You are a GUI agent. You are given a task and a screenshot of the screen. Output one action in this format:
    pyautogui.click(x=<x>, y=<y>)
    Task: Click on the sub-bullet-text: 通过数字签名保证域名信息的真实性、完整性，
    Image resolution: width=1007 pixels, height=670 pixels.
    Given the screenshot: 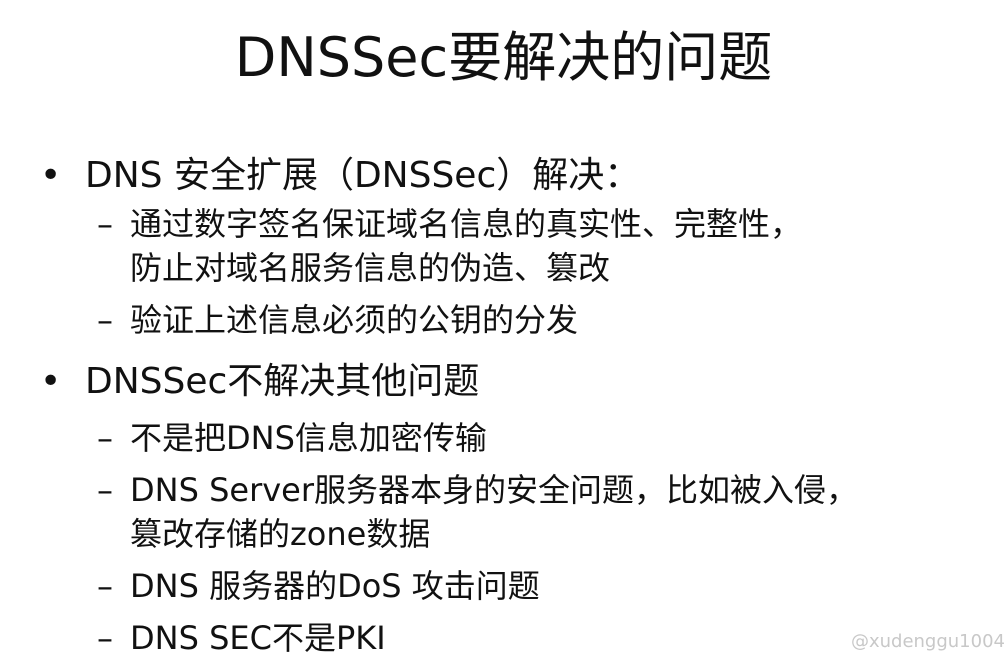 What is the action you would take?
    pyautogui.click(x=466, y=224)
    